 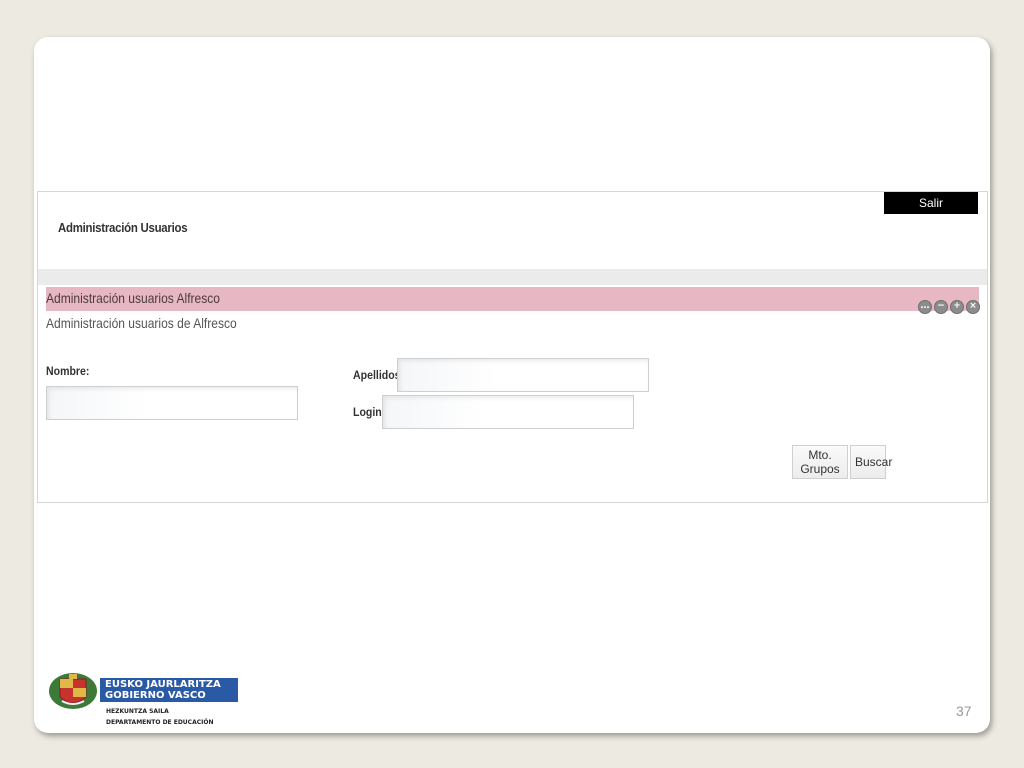 What do you see at coordinates (141, 323) in the screenshot?
I see `portlet-subtitle: Administración usuarios de Alfresco` at bounding box center [141, 323].